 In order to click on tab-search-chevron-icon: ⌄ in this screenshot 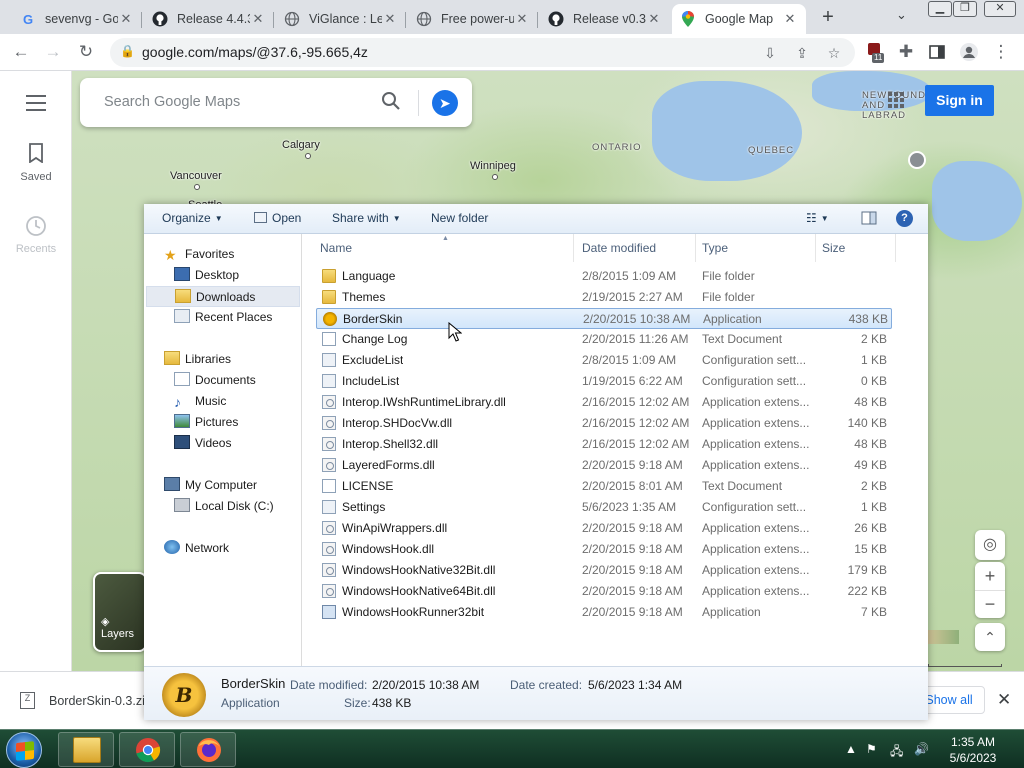, I will do `click(901, 15)`.